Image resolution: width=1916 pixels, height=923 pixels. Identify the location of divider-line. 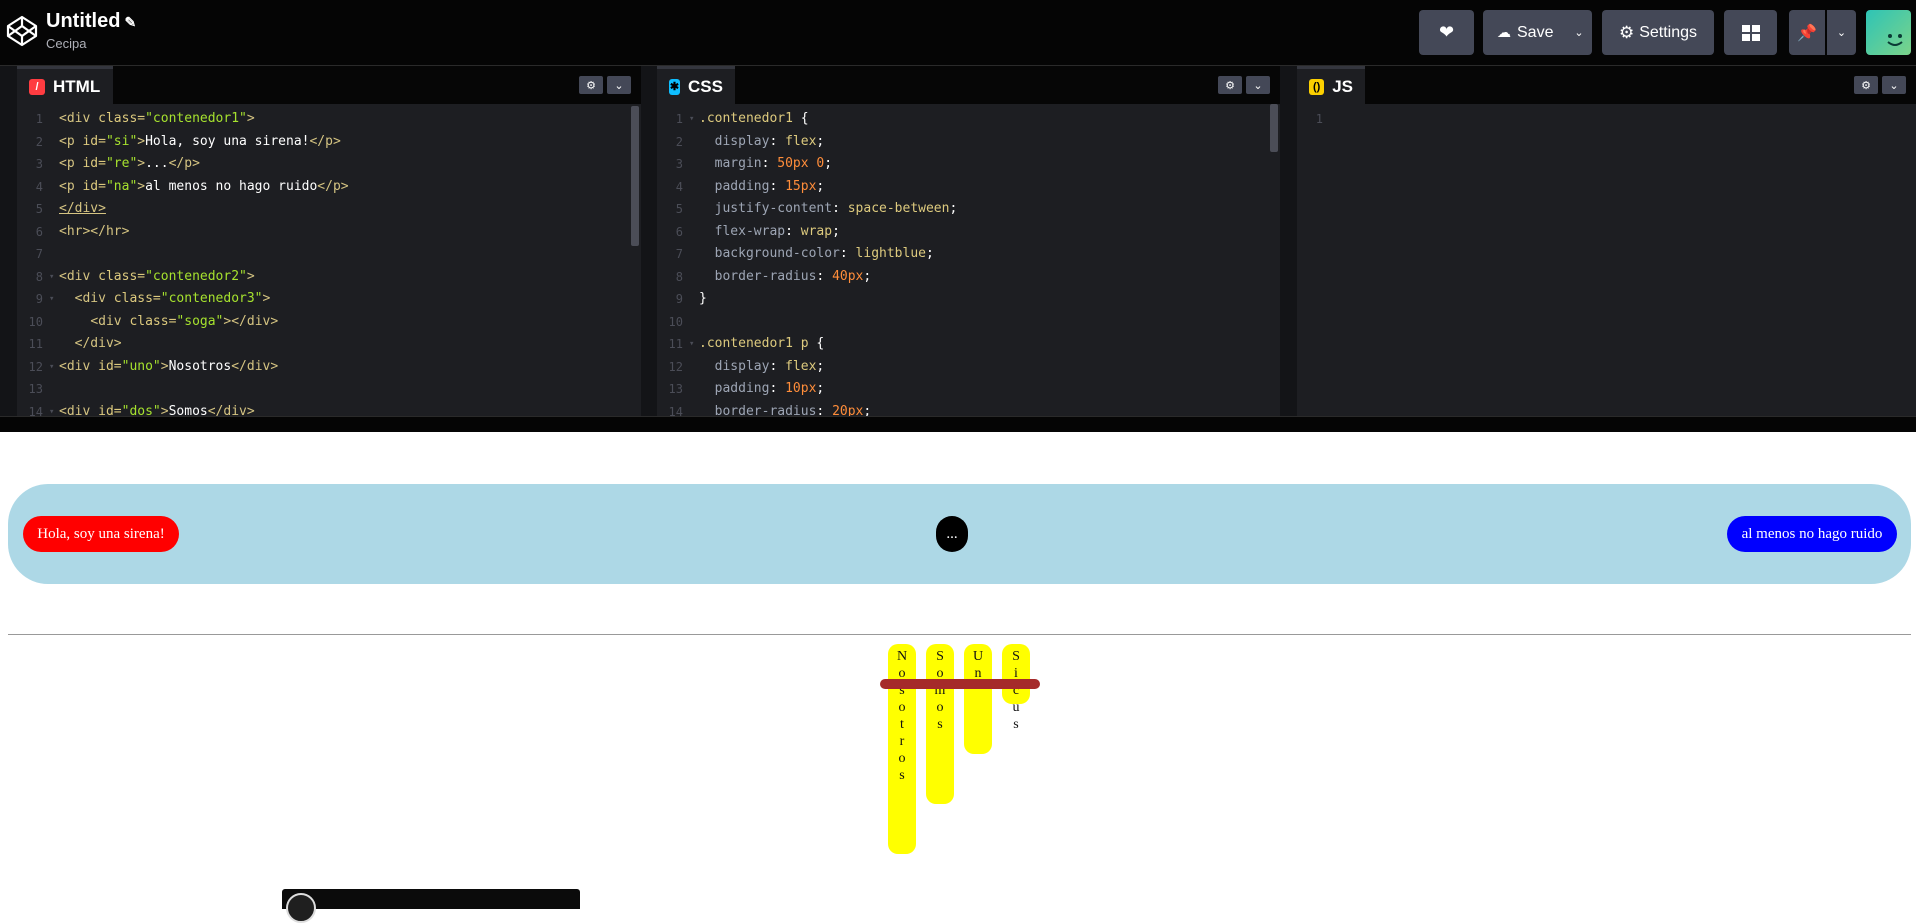
(959, 634).